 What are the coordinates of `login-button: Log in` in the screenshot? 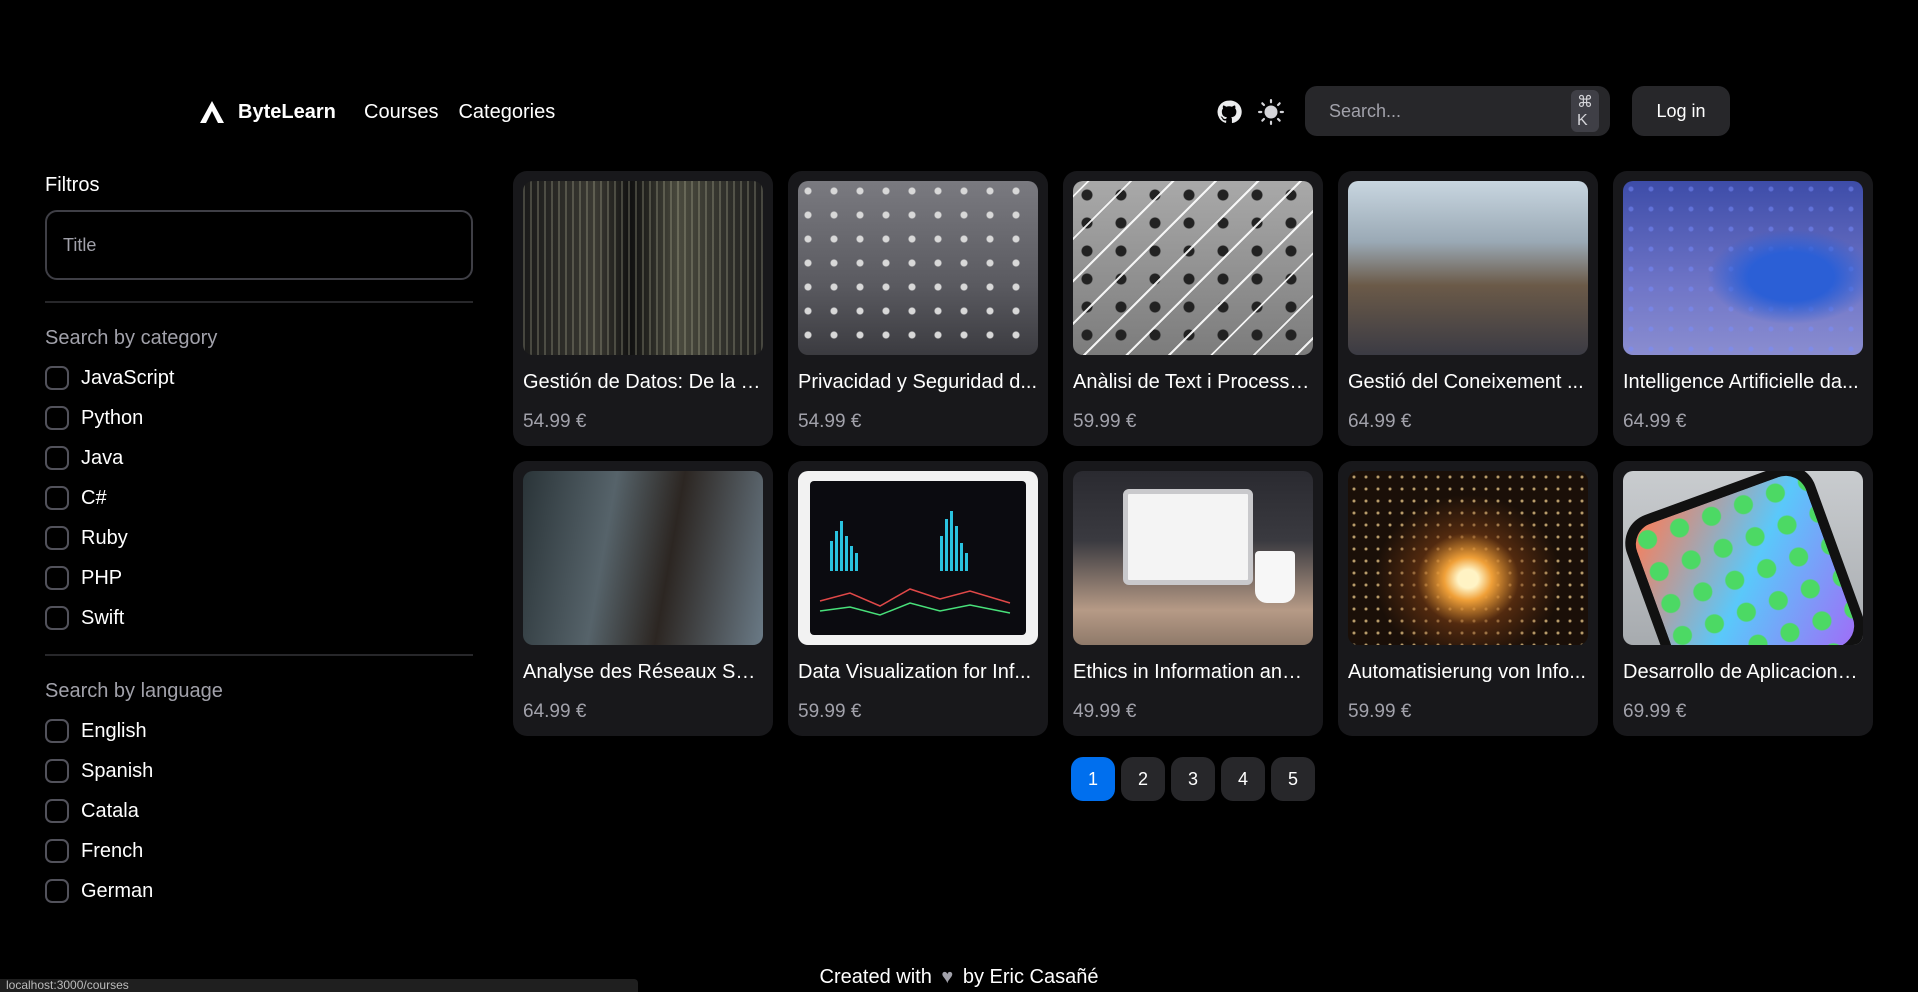 It's located at (1681, 111).